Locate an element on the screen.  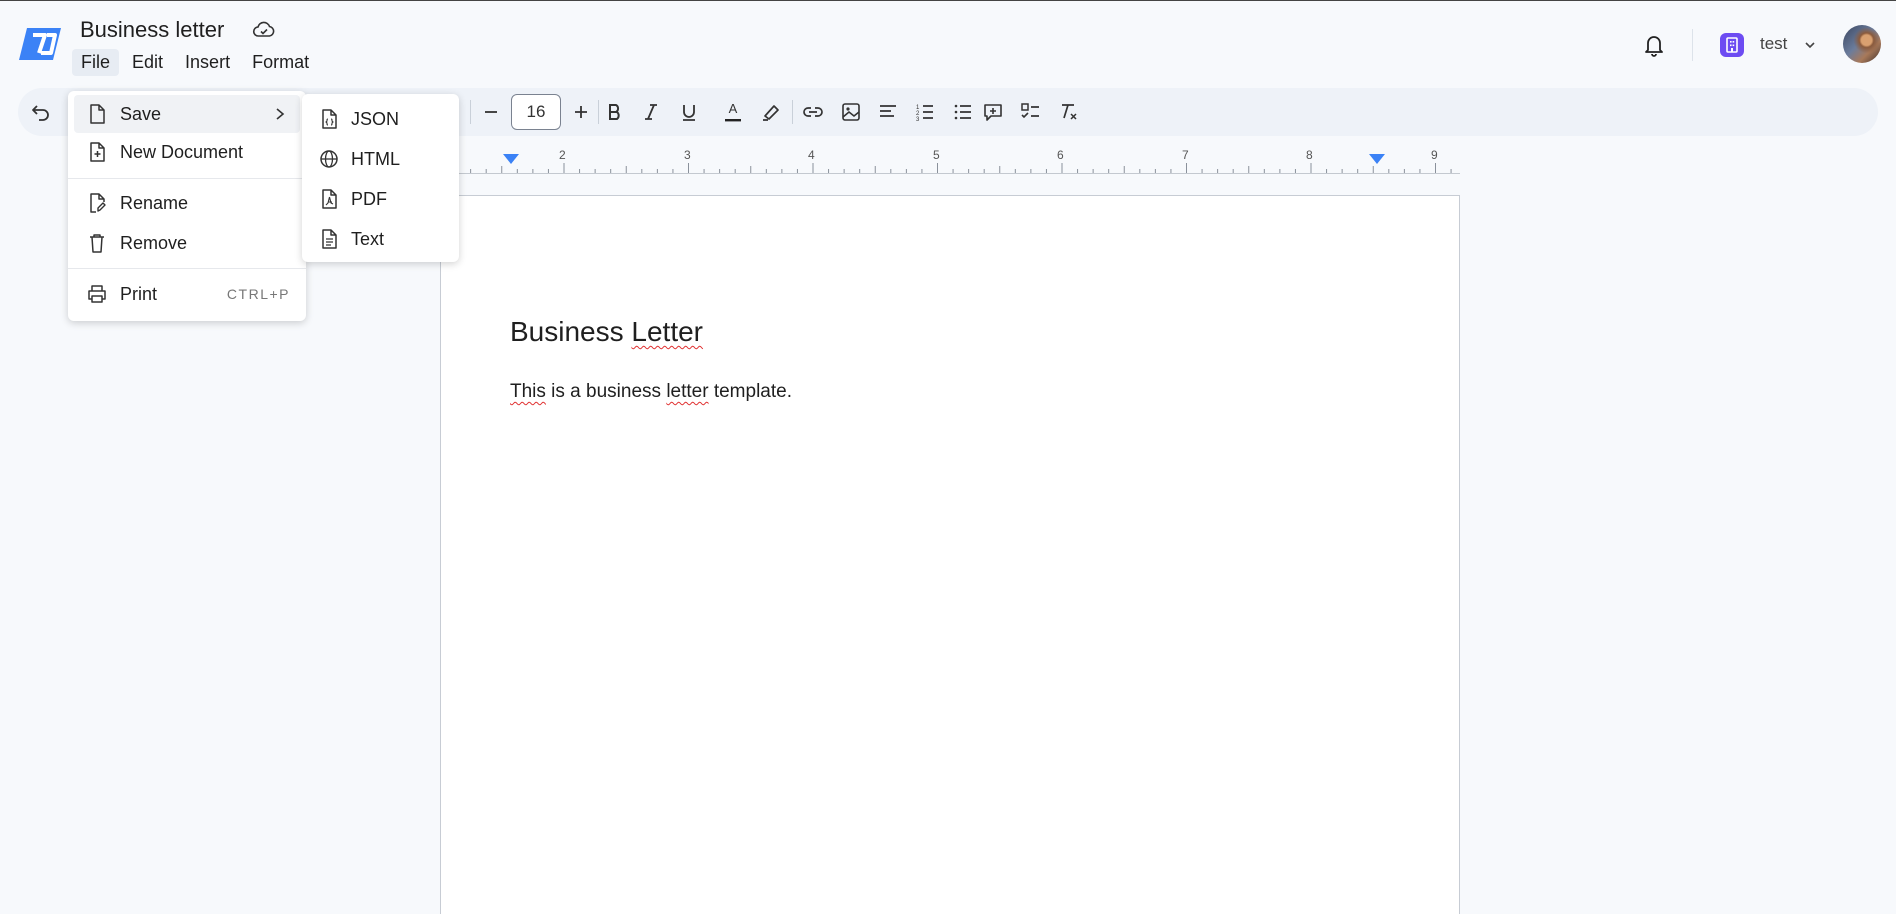
text-label: Text is located at coordinates (368, 238).